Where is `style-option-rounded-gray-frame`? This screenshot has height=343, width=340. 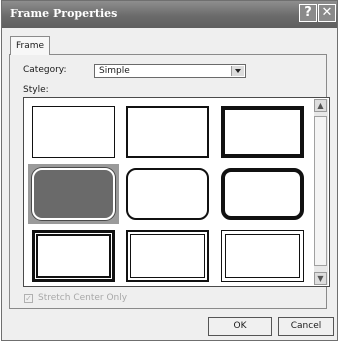 style-option-rounded-gray-frame is located at coordinates (73, 194).